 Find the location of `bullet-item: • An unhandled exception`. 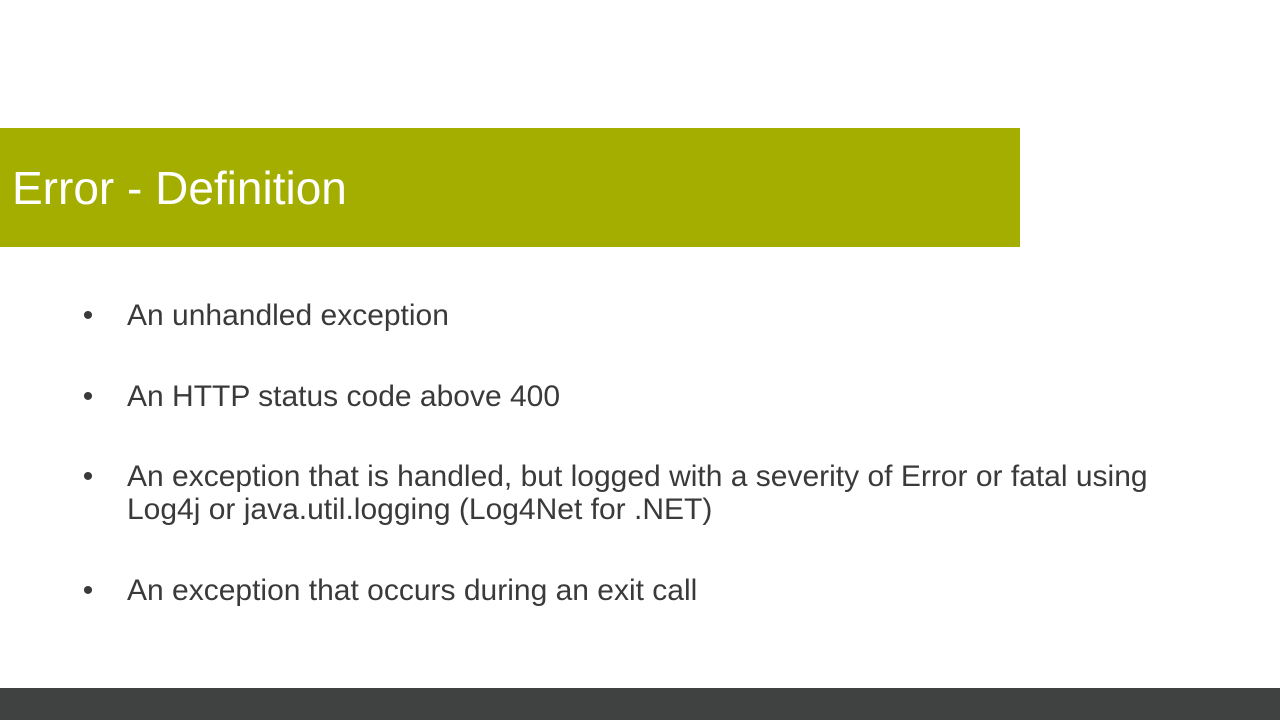

bullet-item: • An unhandled exception is located at coordinates (648, 315).